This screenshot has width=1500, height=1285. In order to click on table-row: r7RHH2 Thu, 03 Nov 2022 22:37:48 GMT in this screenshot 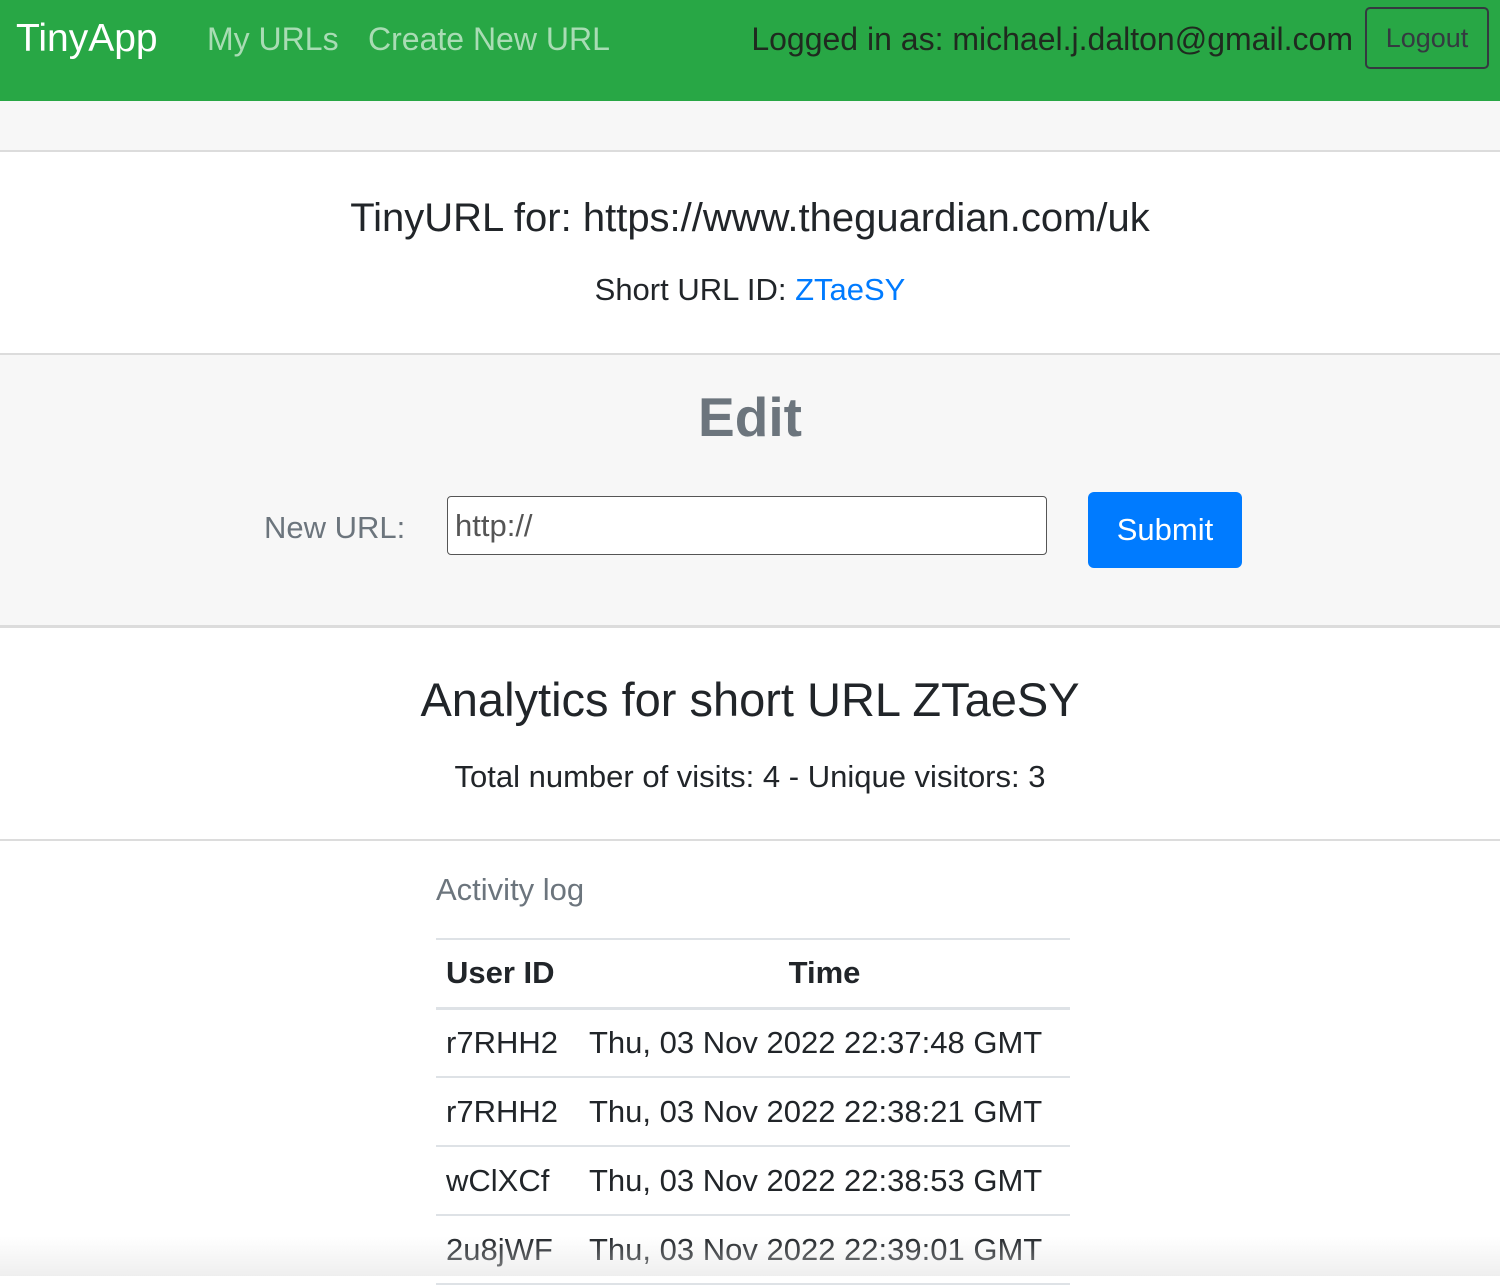, I will do `click(753, 1043)`.